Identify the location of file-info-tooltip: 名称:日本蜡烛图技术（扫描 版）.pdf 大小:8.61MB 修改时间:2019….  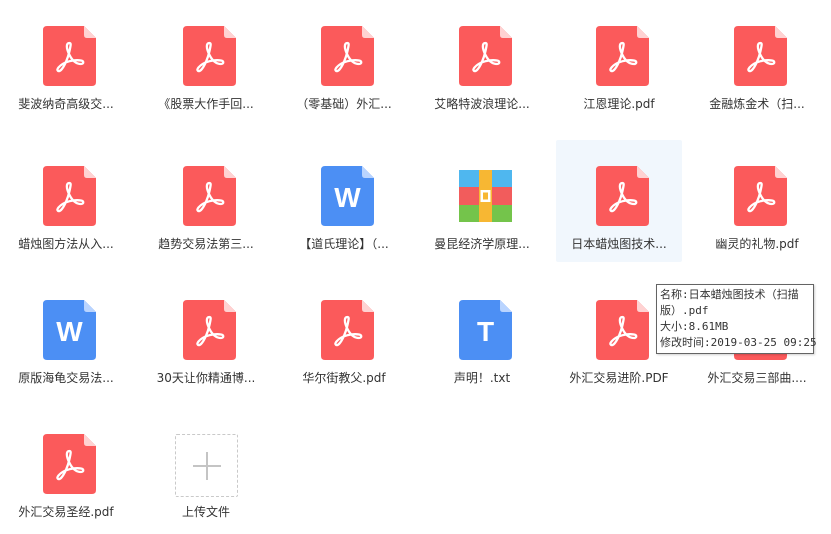
(736, 319).